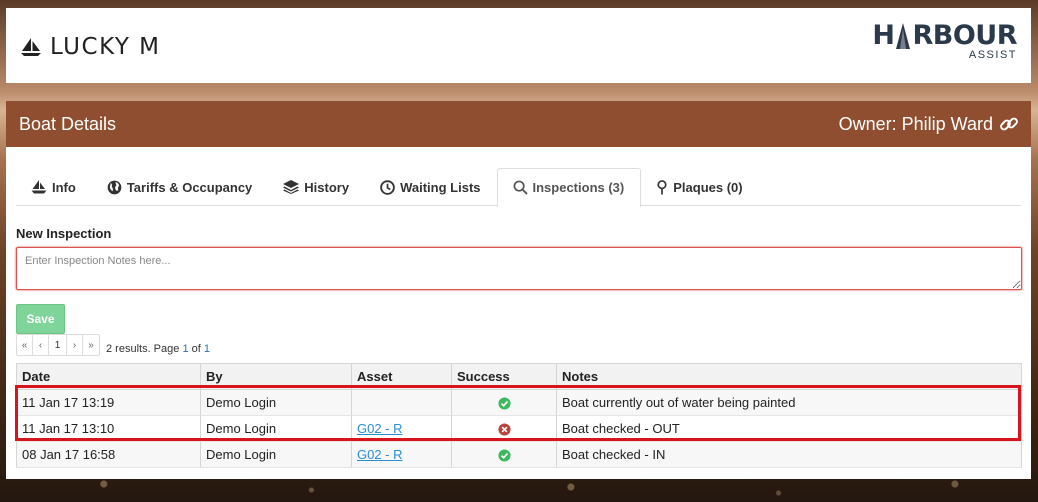 The width and height of the screenshot is (1038, 502). What do you see at coordinates (64, 233) in the screenshot?
I see `new-inspection-label: New Inspection` at bounding box center [64, 233].